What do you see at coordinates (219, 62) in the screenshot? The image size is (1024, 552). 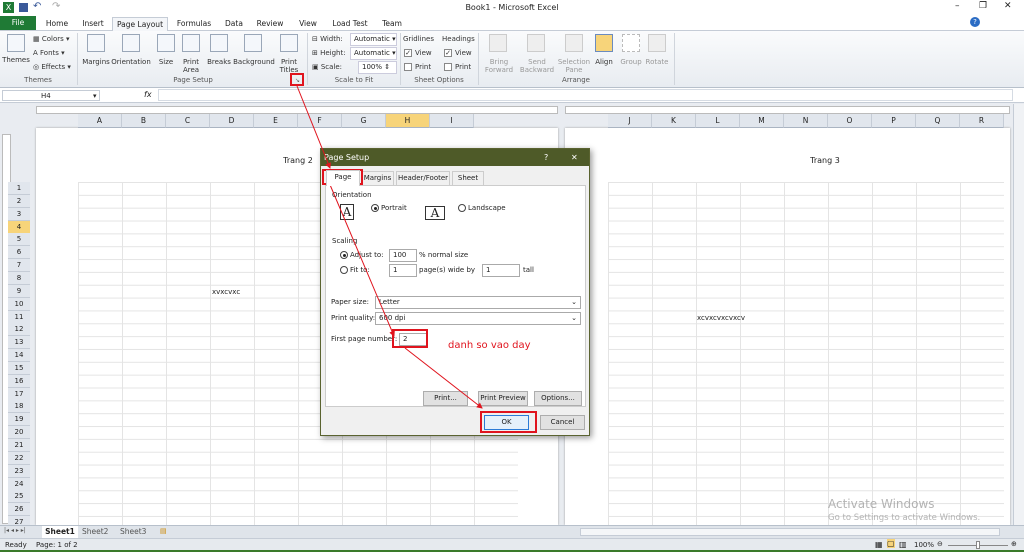 I see `breaks-button: Breaks` at bounding box center [219, 62].